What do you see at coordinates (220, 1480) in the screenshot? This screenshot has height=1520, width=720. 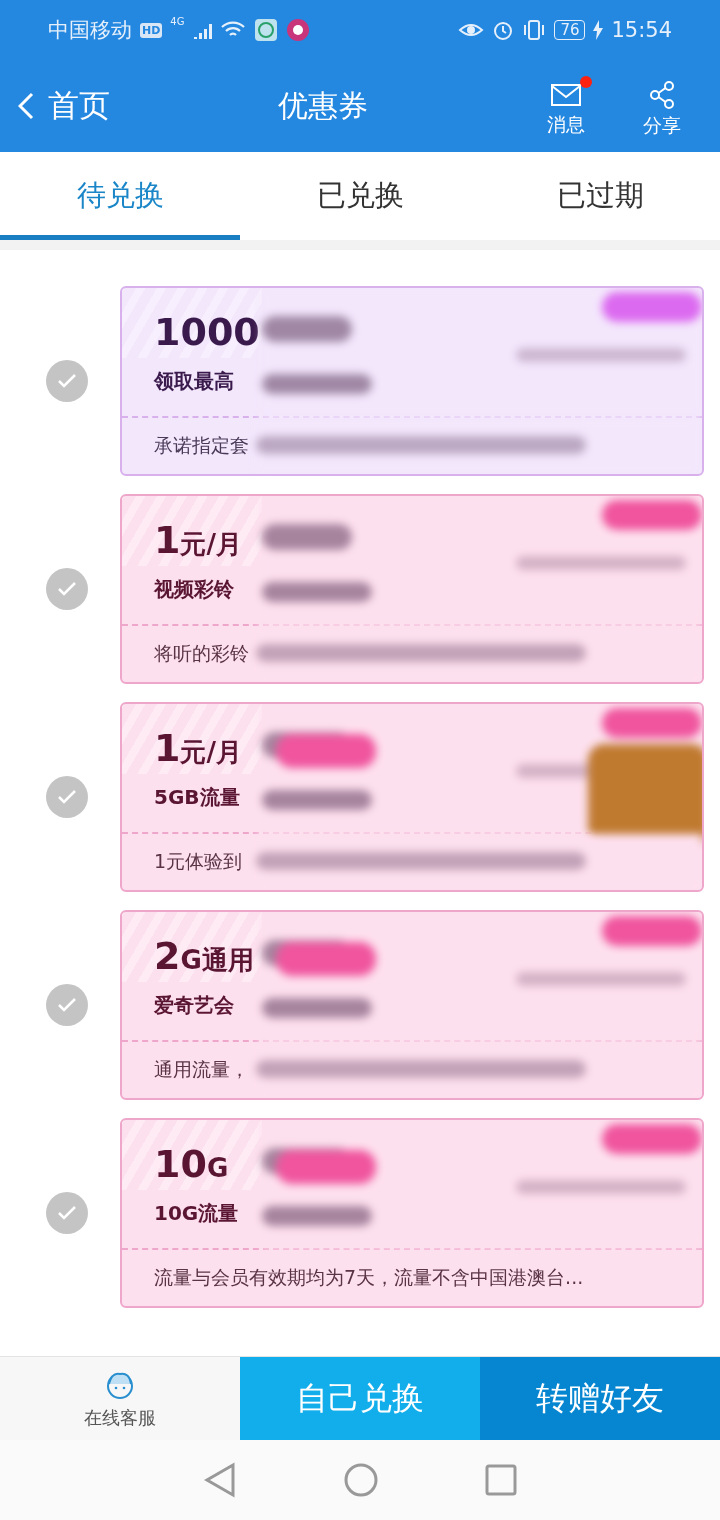 I see `back-nav-icon` at bounding box center [220, 1480].